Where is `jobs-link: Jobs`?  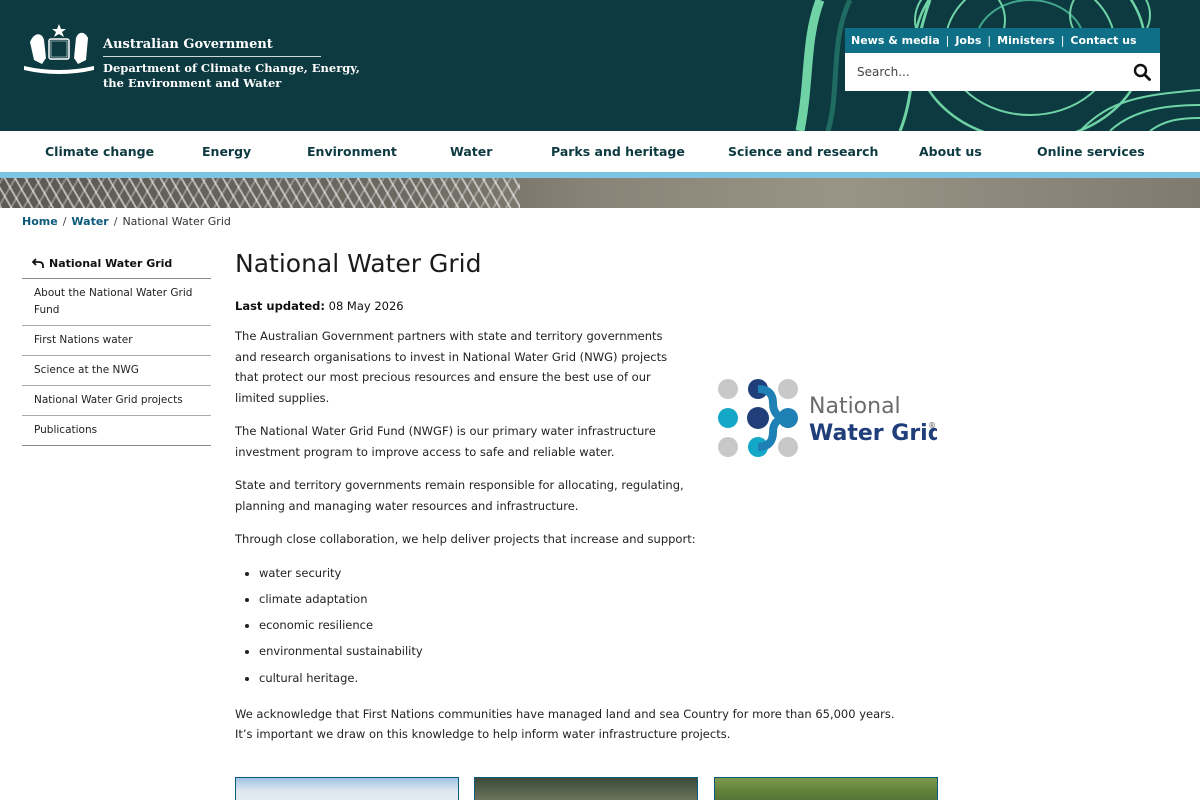
jobs-link: Jobs is located at coordinates (968, 40).